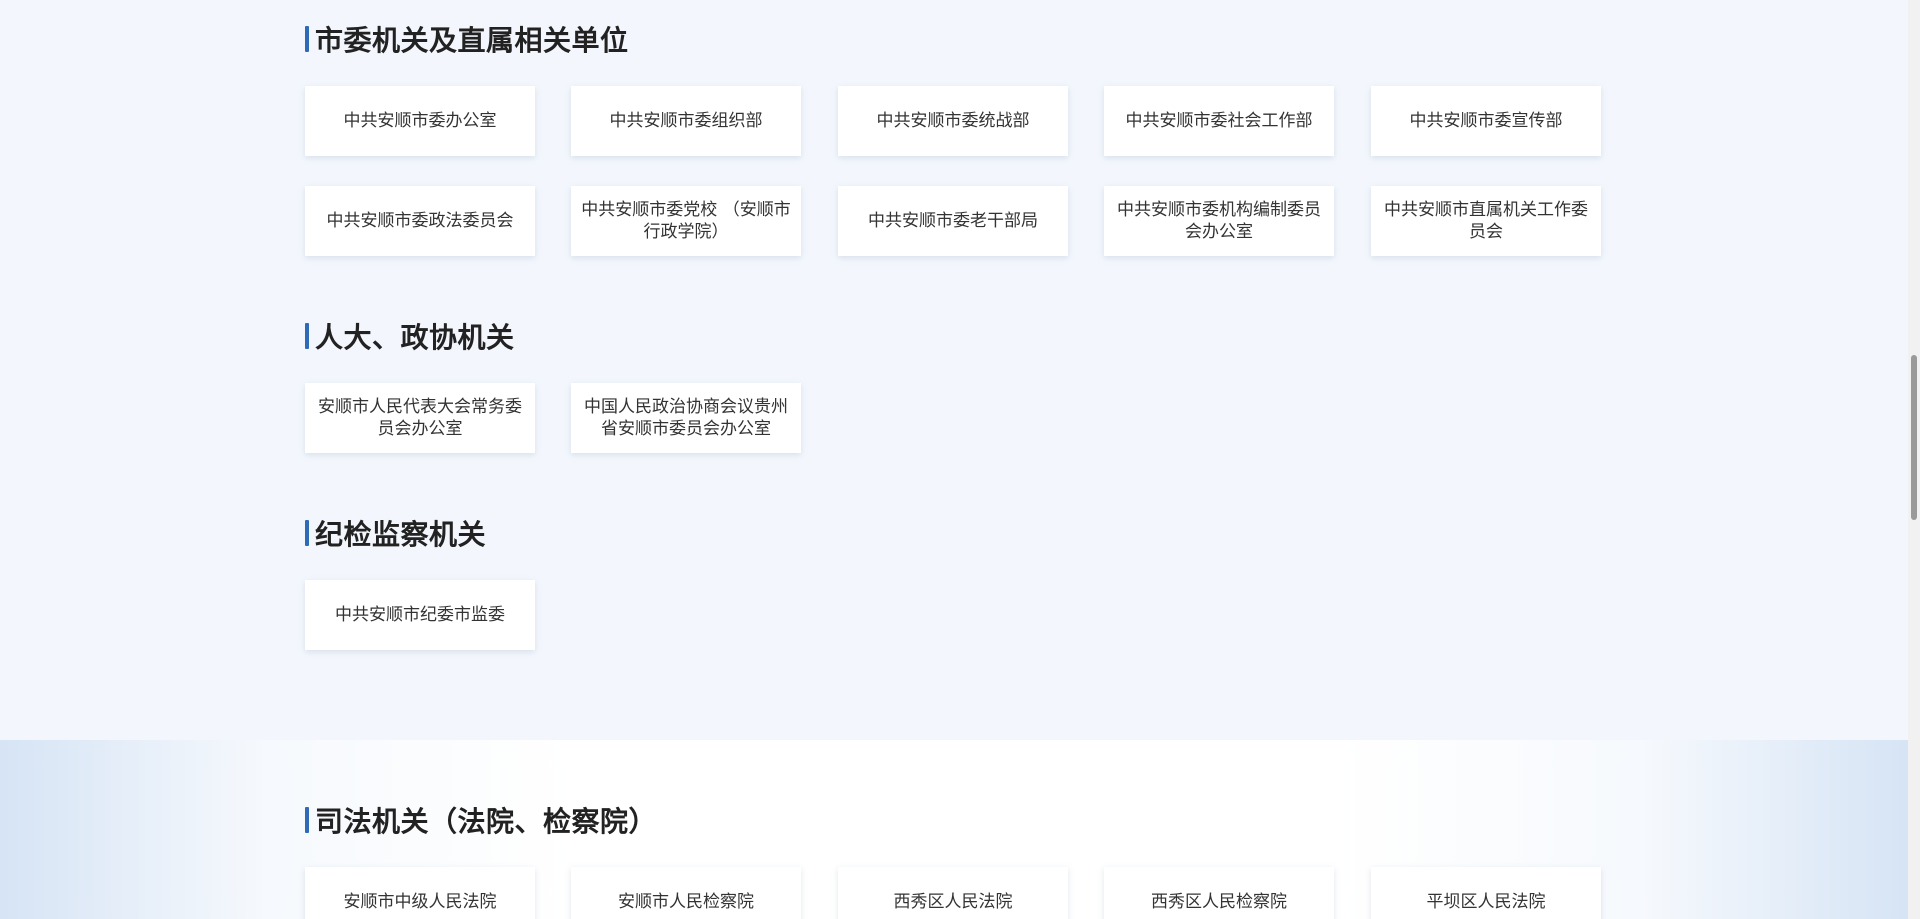  I want to click on org-card-label: 中共安顺市委组织部, so click(686, 121).